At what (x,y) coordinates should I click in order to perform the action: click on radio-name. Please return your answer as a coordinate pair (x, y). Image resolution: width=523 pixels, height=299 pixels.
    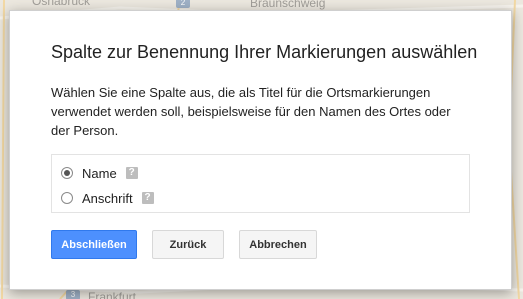
    Looking at the image, I should click on (67, 173).